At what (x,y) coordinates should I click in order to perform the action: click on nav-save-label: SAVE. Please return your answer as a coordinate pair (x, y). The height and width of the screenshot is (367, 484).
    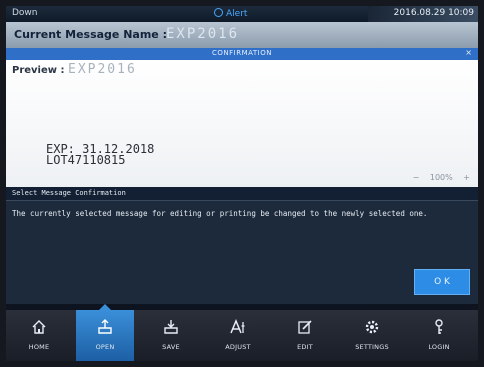
    Looking at the image, I should click on (171, 347).